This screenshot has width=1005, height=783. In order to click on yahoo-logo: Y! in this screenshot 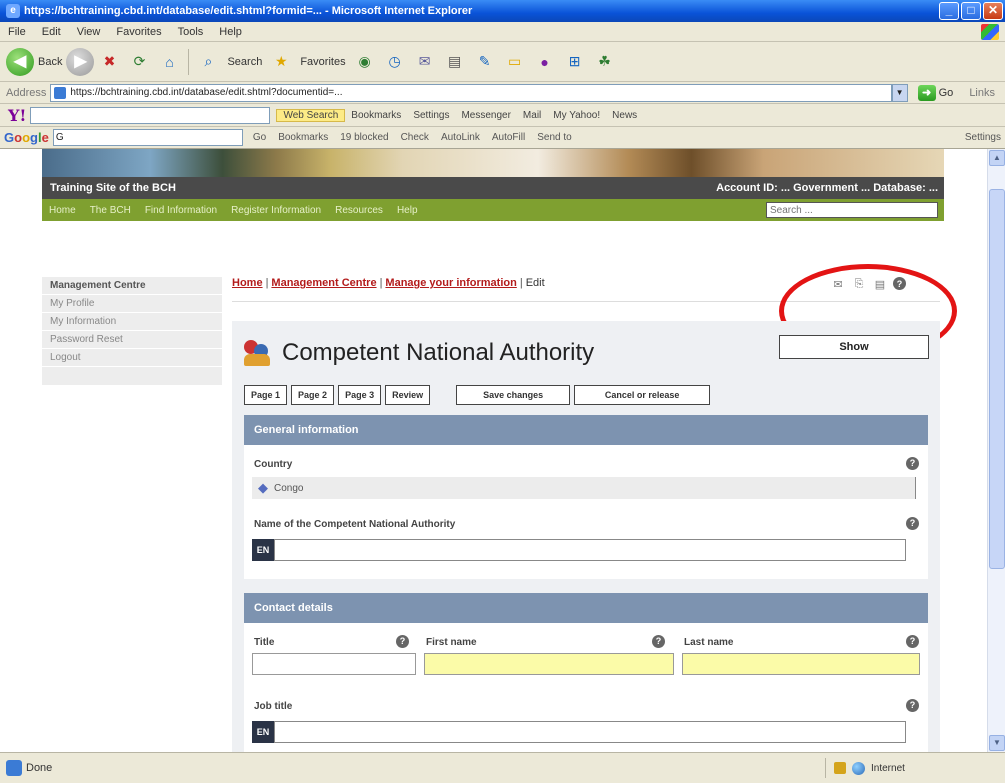, I will do `click(17, 115)`.